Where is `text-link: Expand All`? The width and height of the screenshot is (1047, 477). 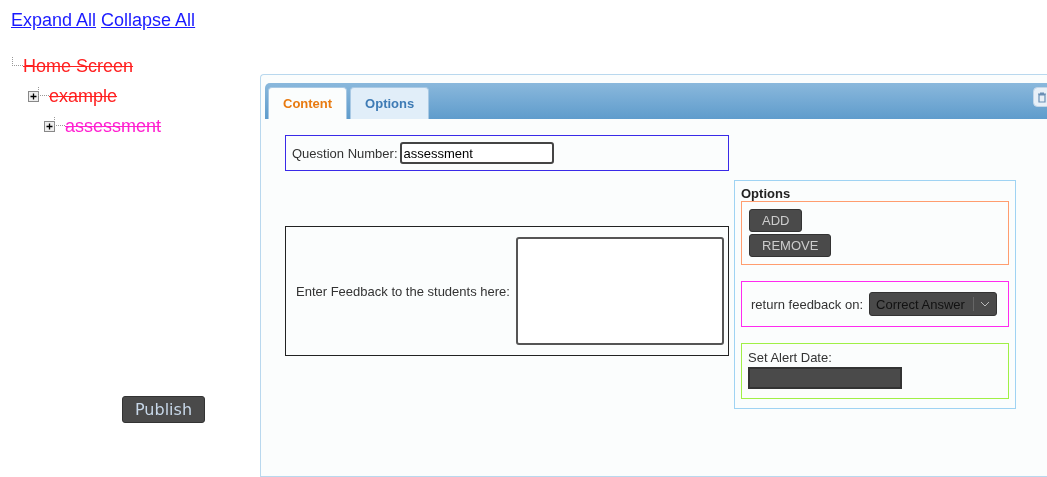
text-link: Expand All is located at coordinates (54, 20).